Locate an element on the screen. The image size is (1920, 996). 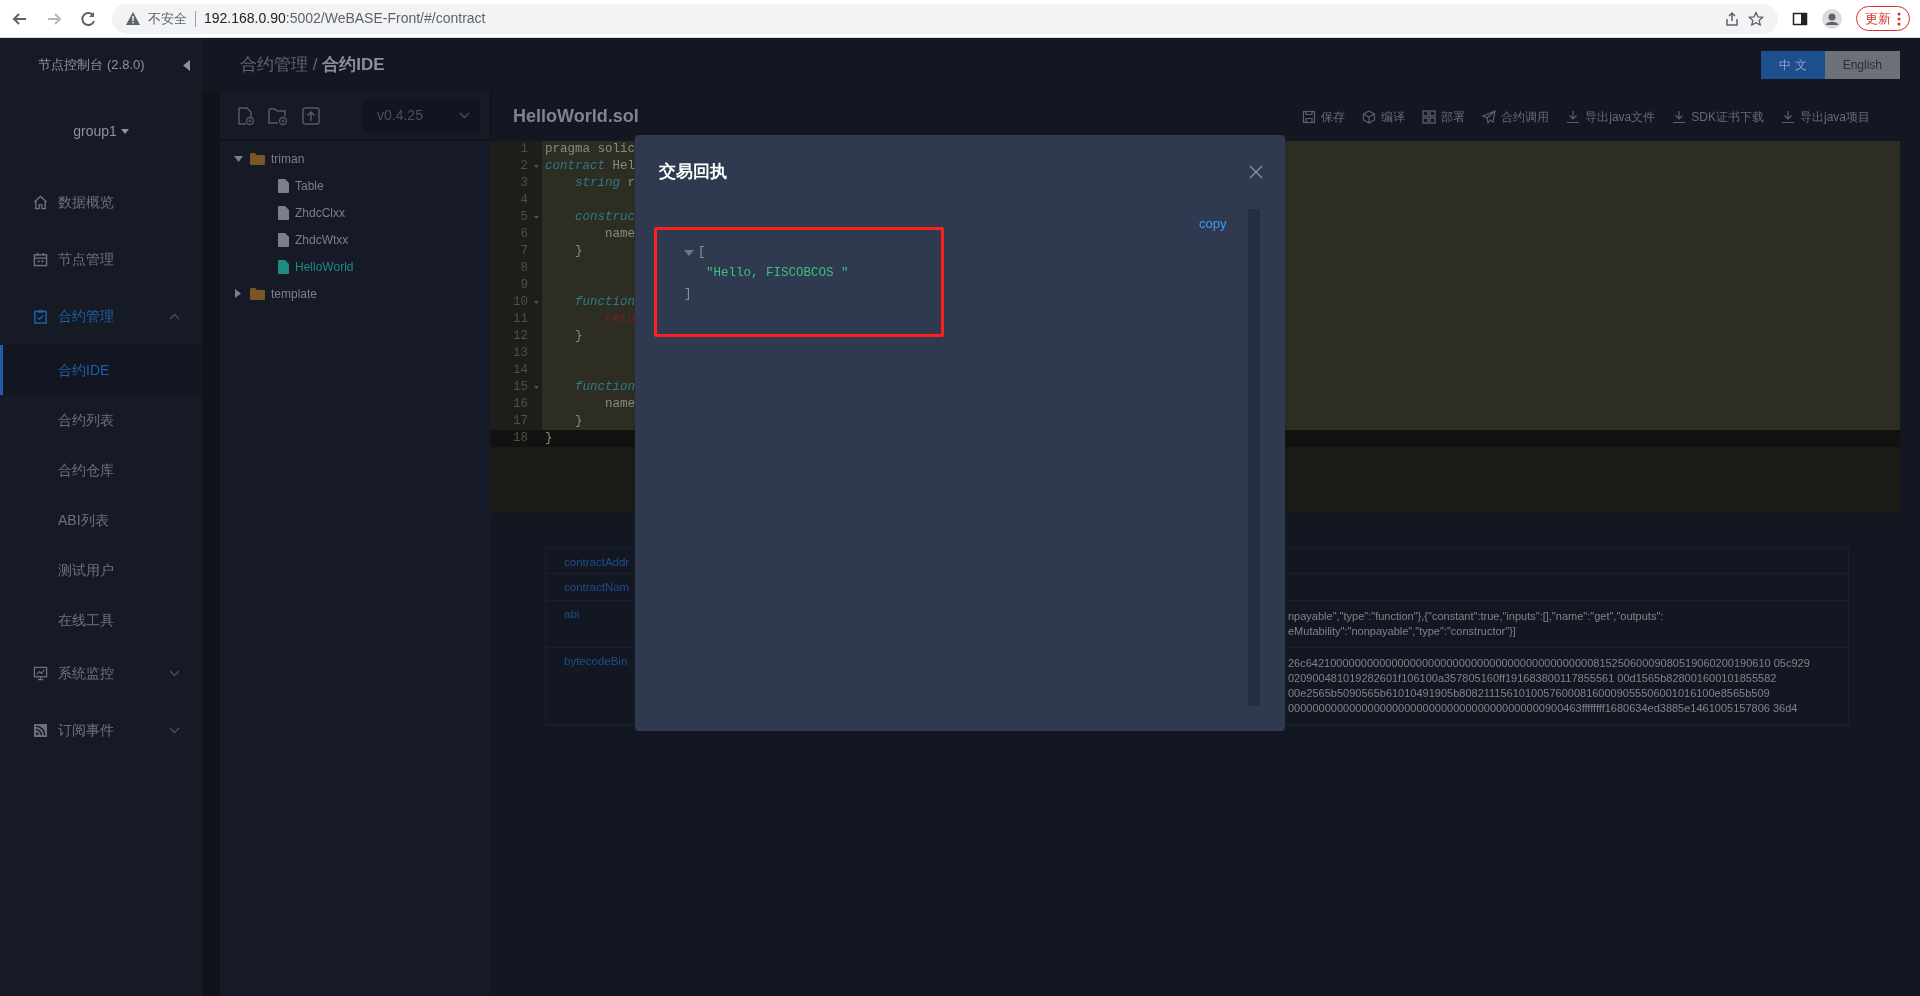
field-value: 26c6421000000000000000000000000000000000000000000081525060009080519060200190610 05c929 020900481019282601f106100a357805160ff191683800117855561 00d1565b828001600101855582 00e2565b5090565b61010491905b808211156101005760008160009055506001016100e8565b509 000000000000000000000000000000000000000000900463ffffffff1680634ed3885e1461005157806 36d4 is located at coordinates (1549, 686).